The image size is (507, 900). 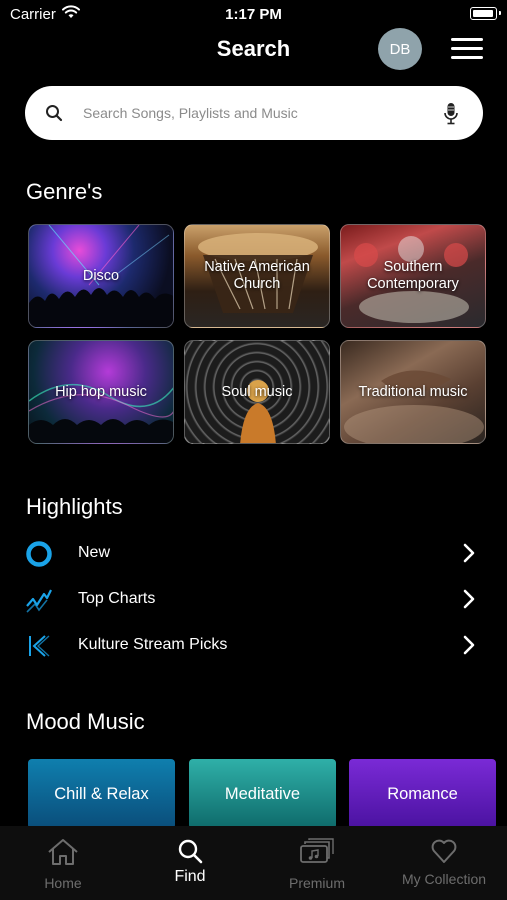 I want to click on genre-card-native-american-church: Native American Church, so click(x=257, y=276).